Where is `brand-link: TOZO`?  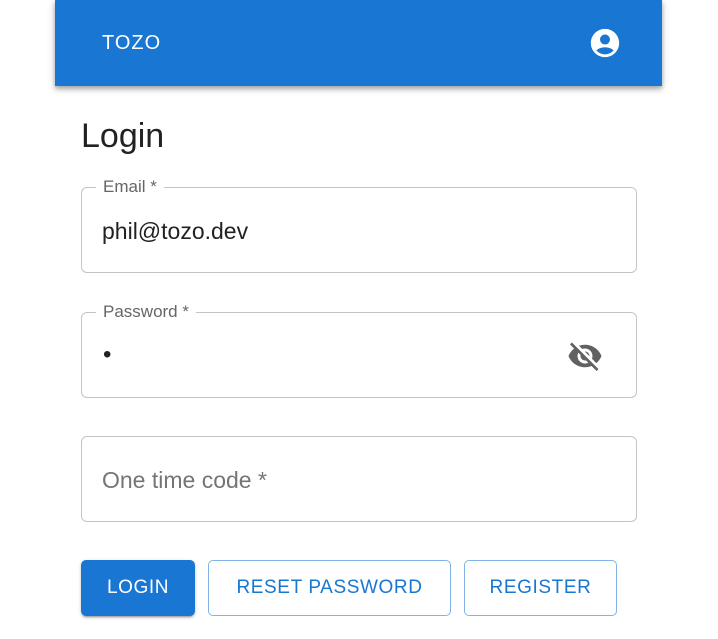 brand-link: TOZO is located at coordinates (131, 43).